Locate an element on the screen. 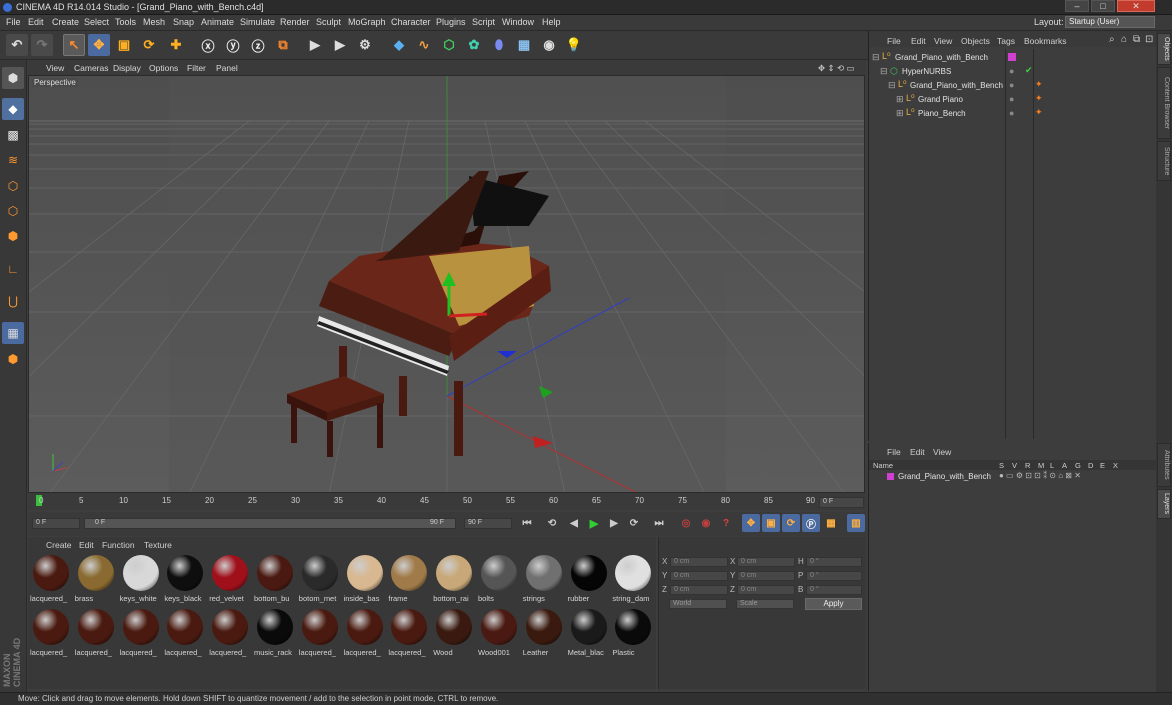 This screenshot has height=705, width=1172. floor-icon: ▦ is located at coordinates (524, 45).